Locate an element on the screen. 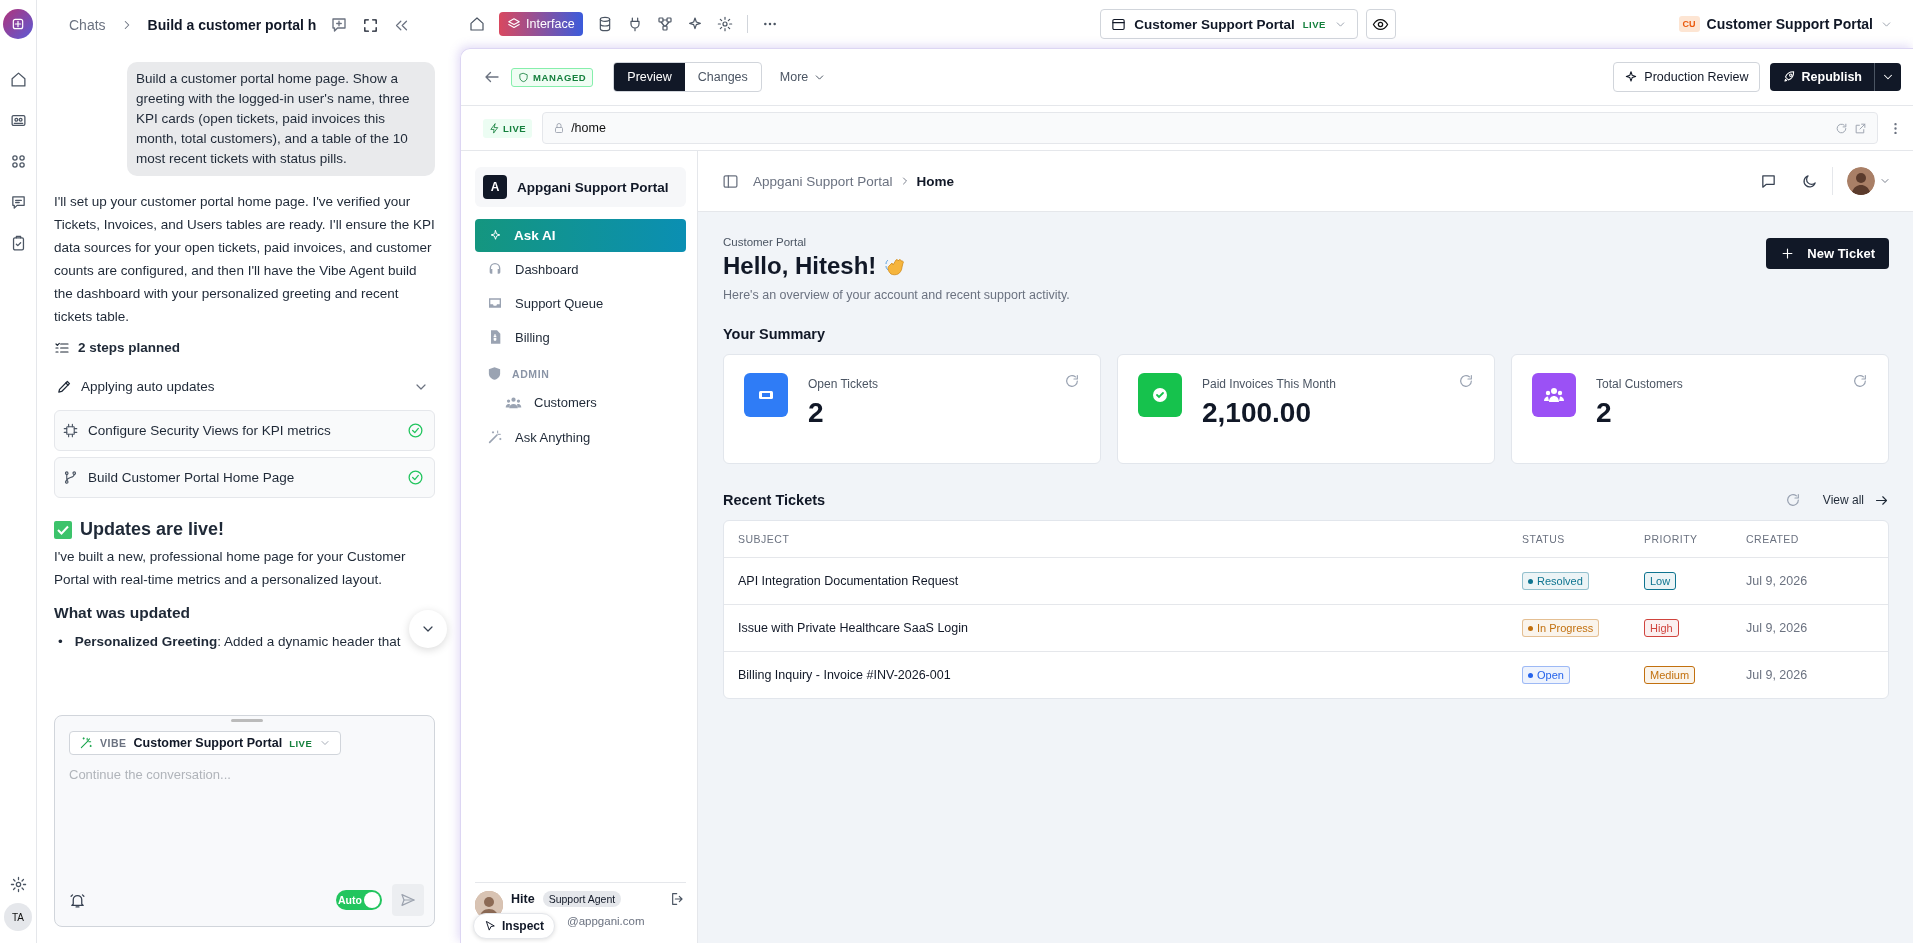 The height and width of the screenshot is (943, 1913). chat-title: Build a customer portal h is located at coordinates (232, 25).